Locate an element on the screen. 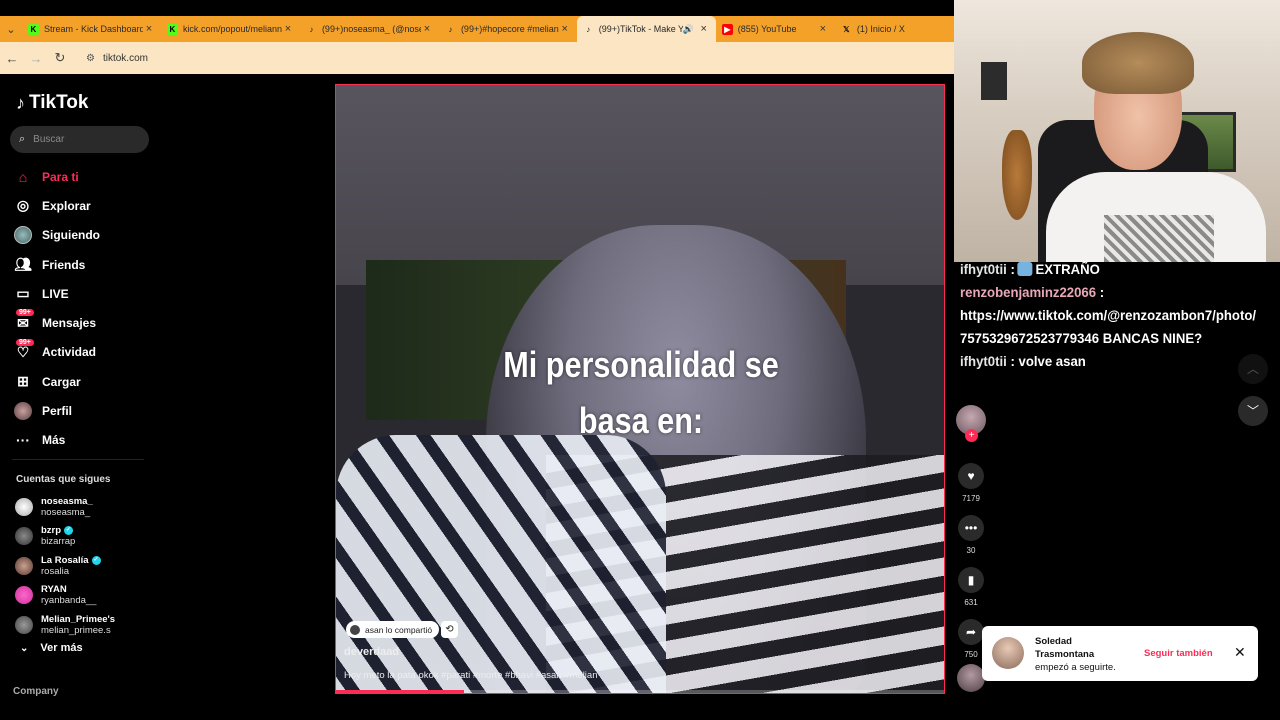 This screenshot has width=1280, height=720. close-icon: ✕ is located at coordinates (1240, 652).